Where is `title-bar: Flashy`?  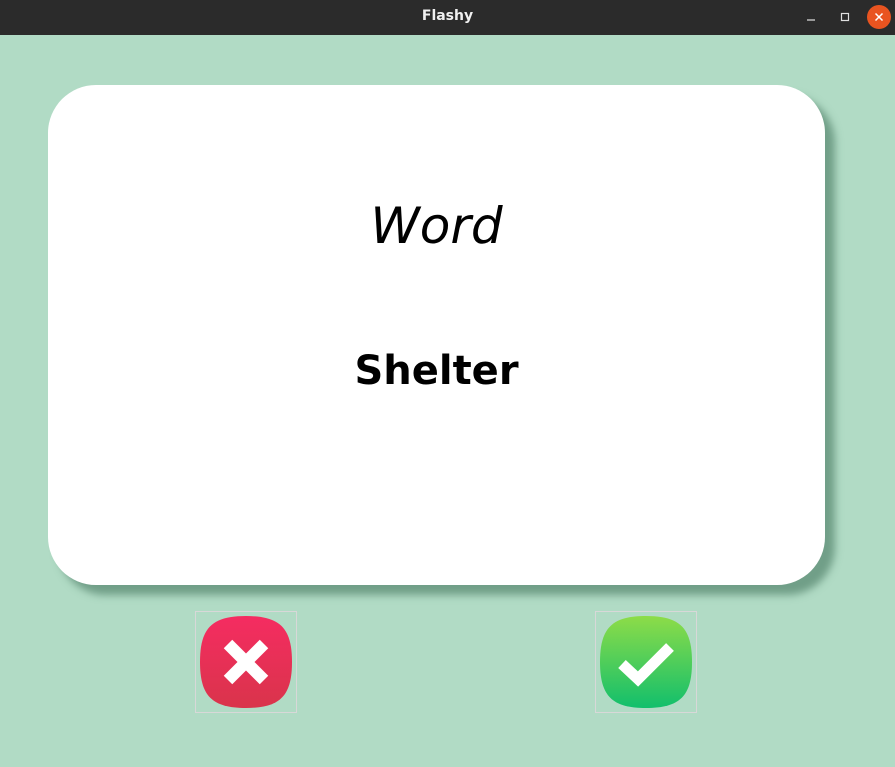
title-bar: Flashy is located at coordinates (447, 17).